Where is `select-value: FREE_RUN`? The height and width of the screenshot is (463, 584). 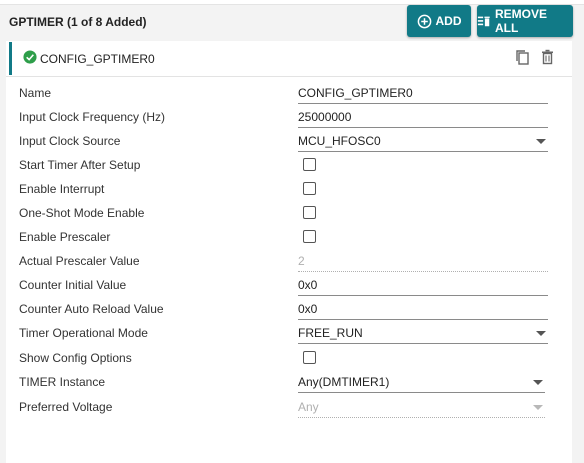
select-value: FREE_RUN is located at coordinates (330, 333).